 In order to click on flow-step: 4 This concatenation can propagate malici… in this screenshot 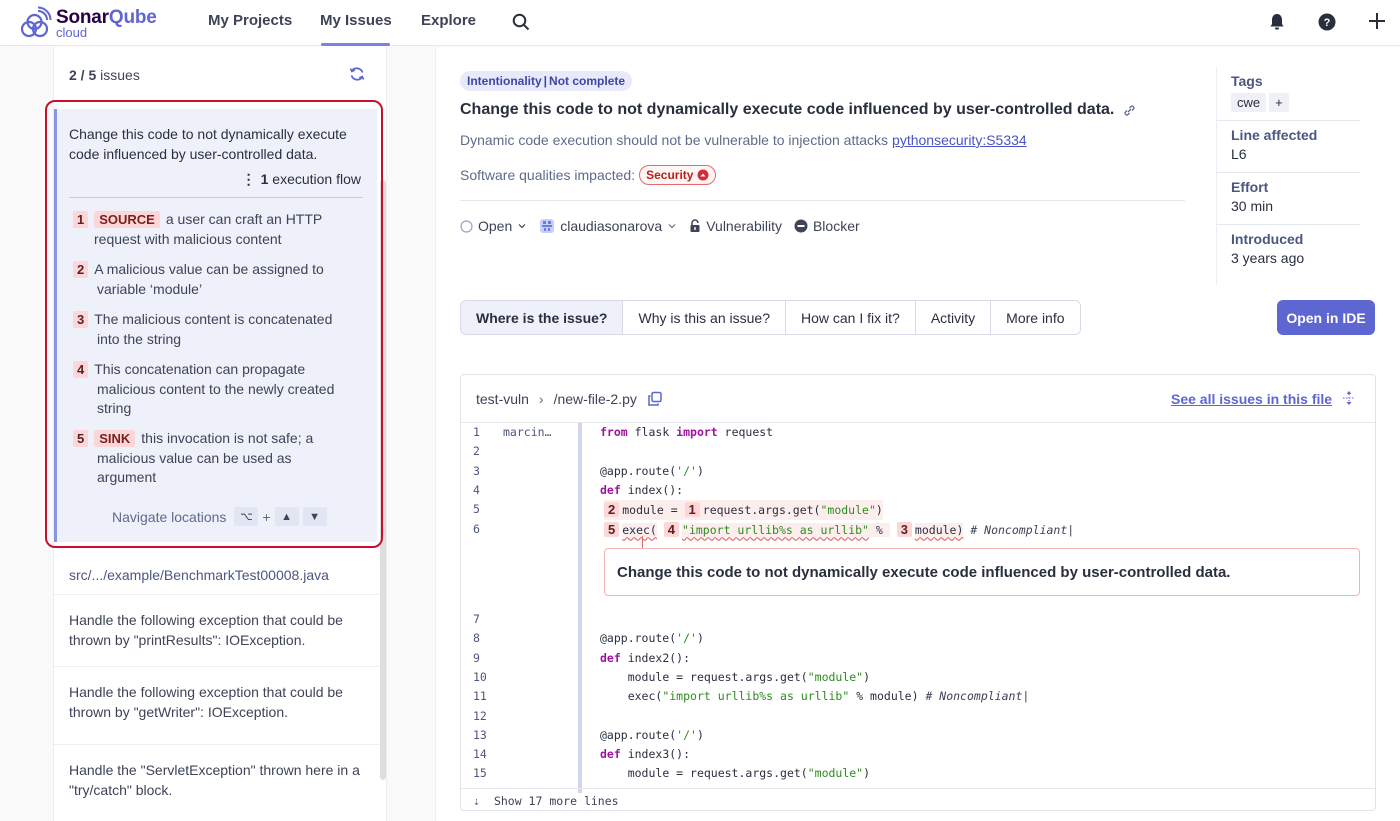, I will do `click(218, 389)`.